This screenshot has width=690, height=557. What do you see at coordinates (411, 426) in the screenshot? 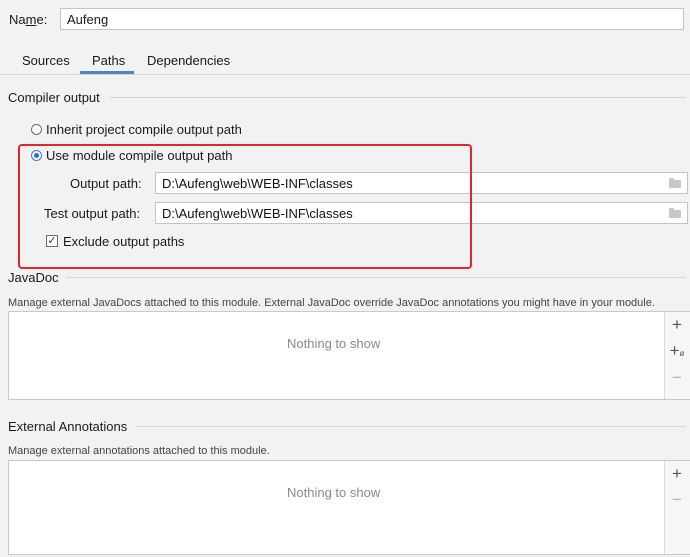
I see `external-annotations-divider` at bounding box center [411, 426].